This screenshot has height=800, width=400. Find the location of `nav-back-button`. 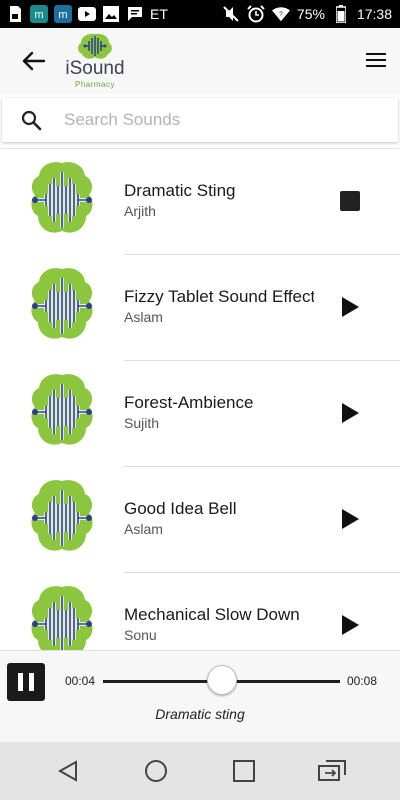

nav-back-button is located at coordinates (68, 771).